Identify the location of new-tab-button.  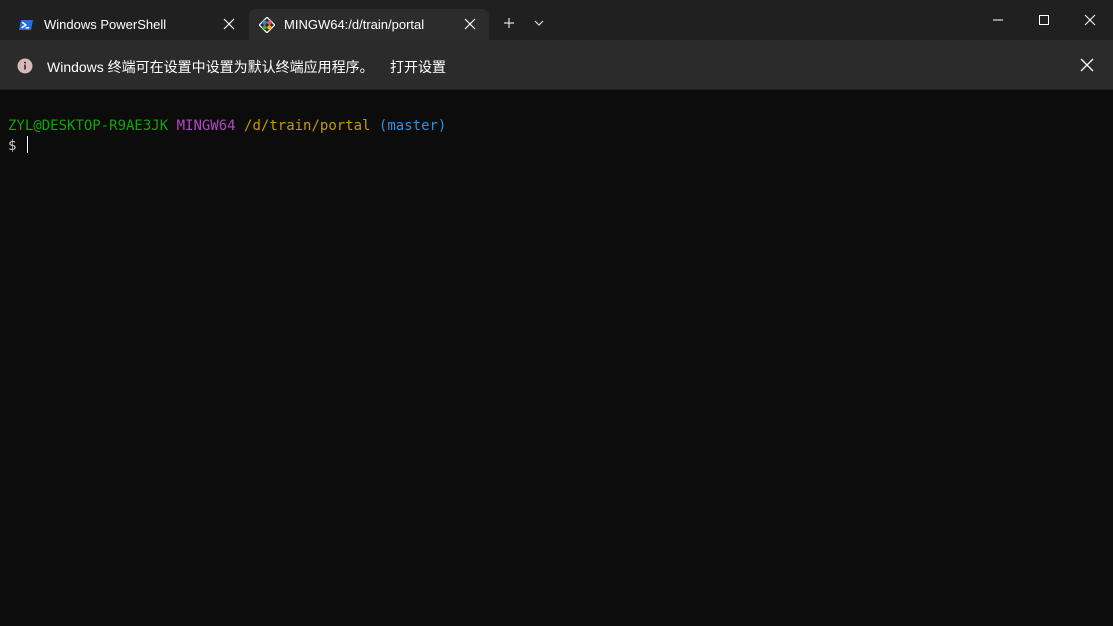
(509, 23).